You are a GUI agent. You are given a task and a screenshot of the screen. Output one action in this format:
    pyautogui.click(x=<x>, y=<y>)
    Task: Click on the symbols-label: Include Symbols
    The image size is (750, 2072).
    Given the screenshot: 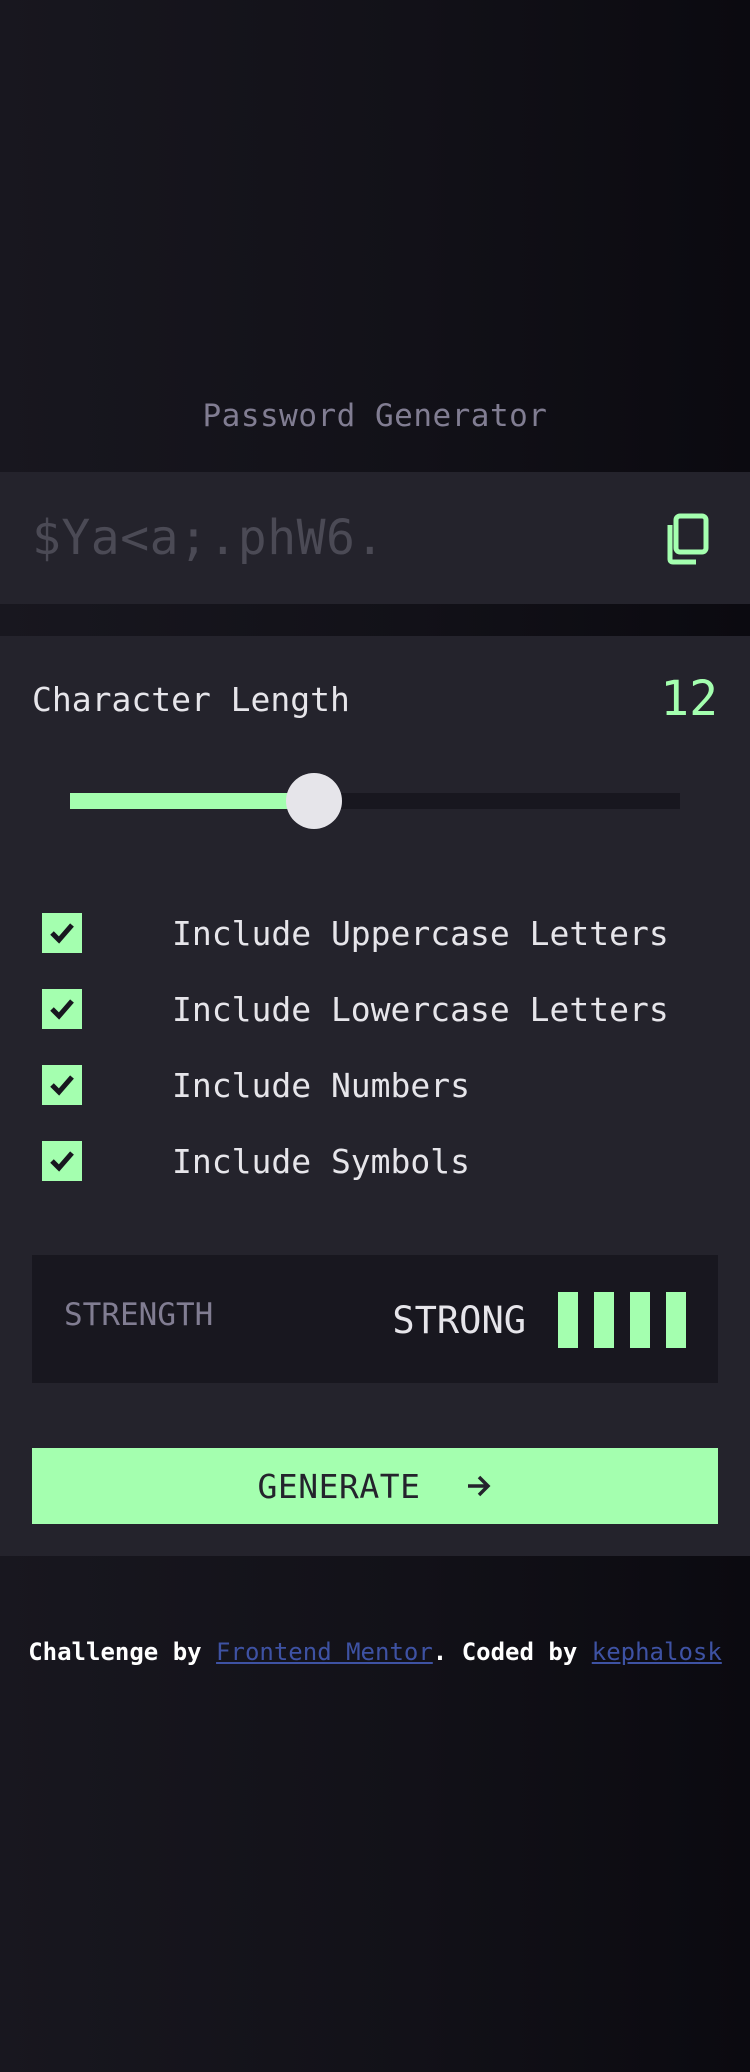 What is the action you would take?
    pyautogui.click(x=321, y=1161)
    